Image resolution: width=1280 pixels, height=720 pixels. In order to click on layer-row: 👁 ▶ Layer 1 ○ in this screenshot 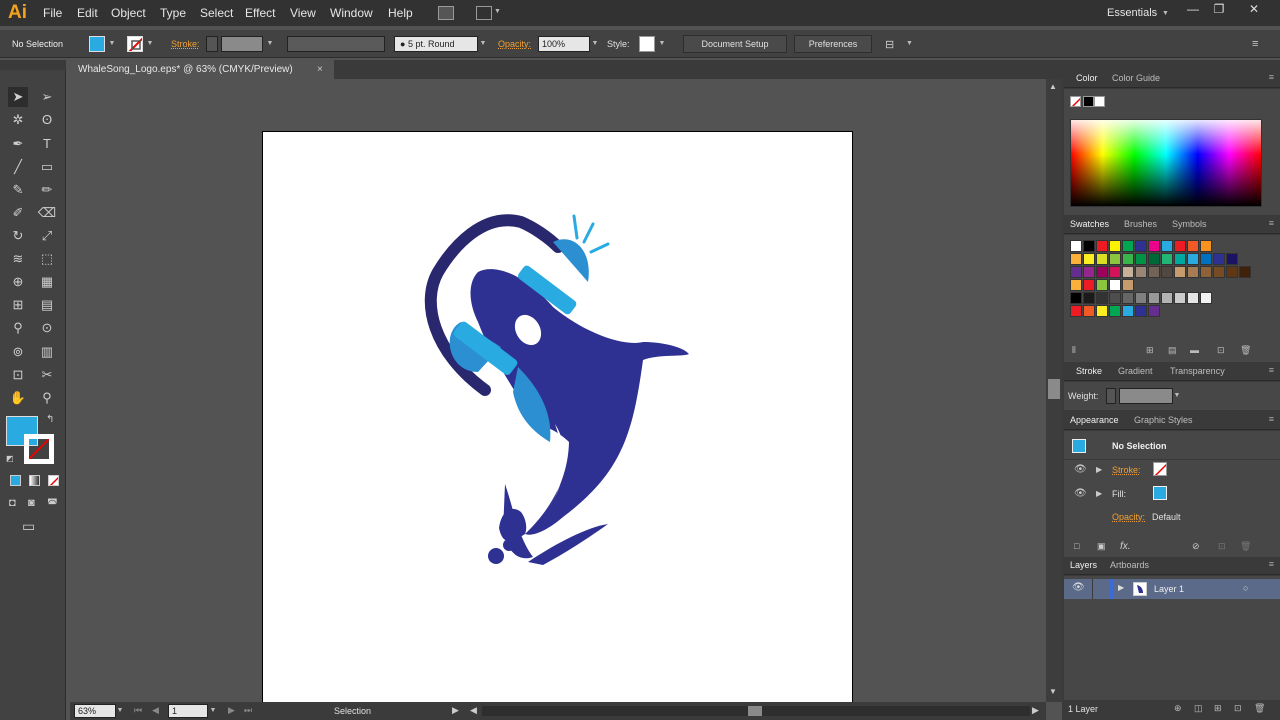, I will do `click(1172, 589)`.